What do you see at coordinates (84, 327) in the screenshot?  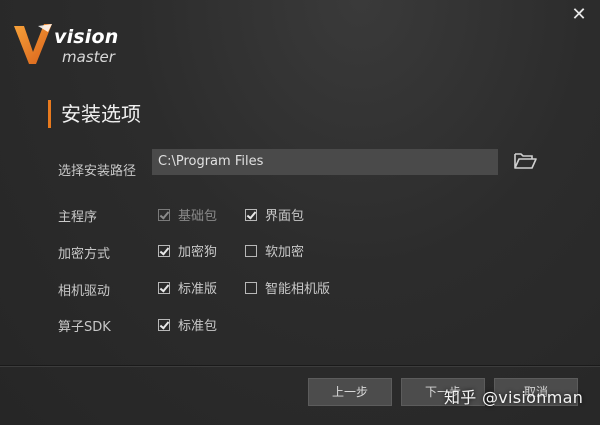 I see `operator-sdk-label: 算子SDK` at bounding box center [84, 327].